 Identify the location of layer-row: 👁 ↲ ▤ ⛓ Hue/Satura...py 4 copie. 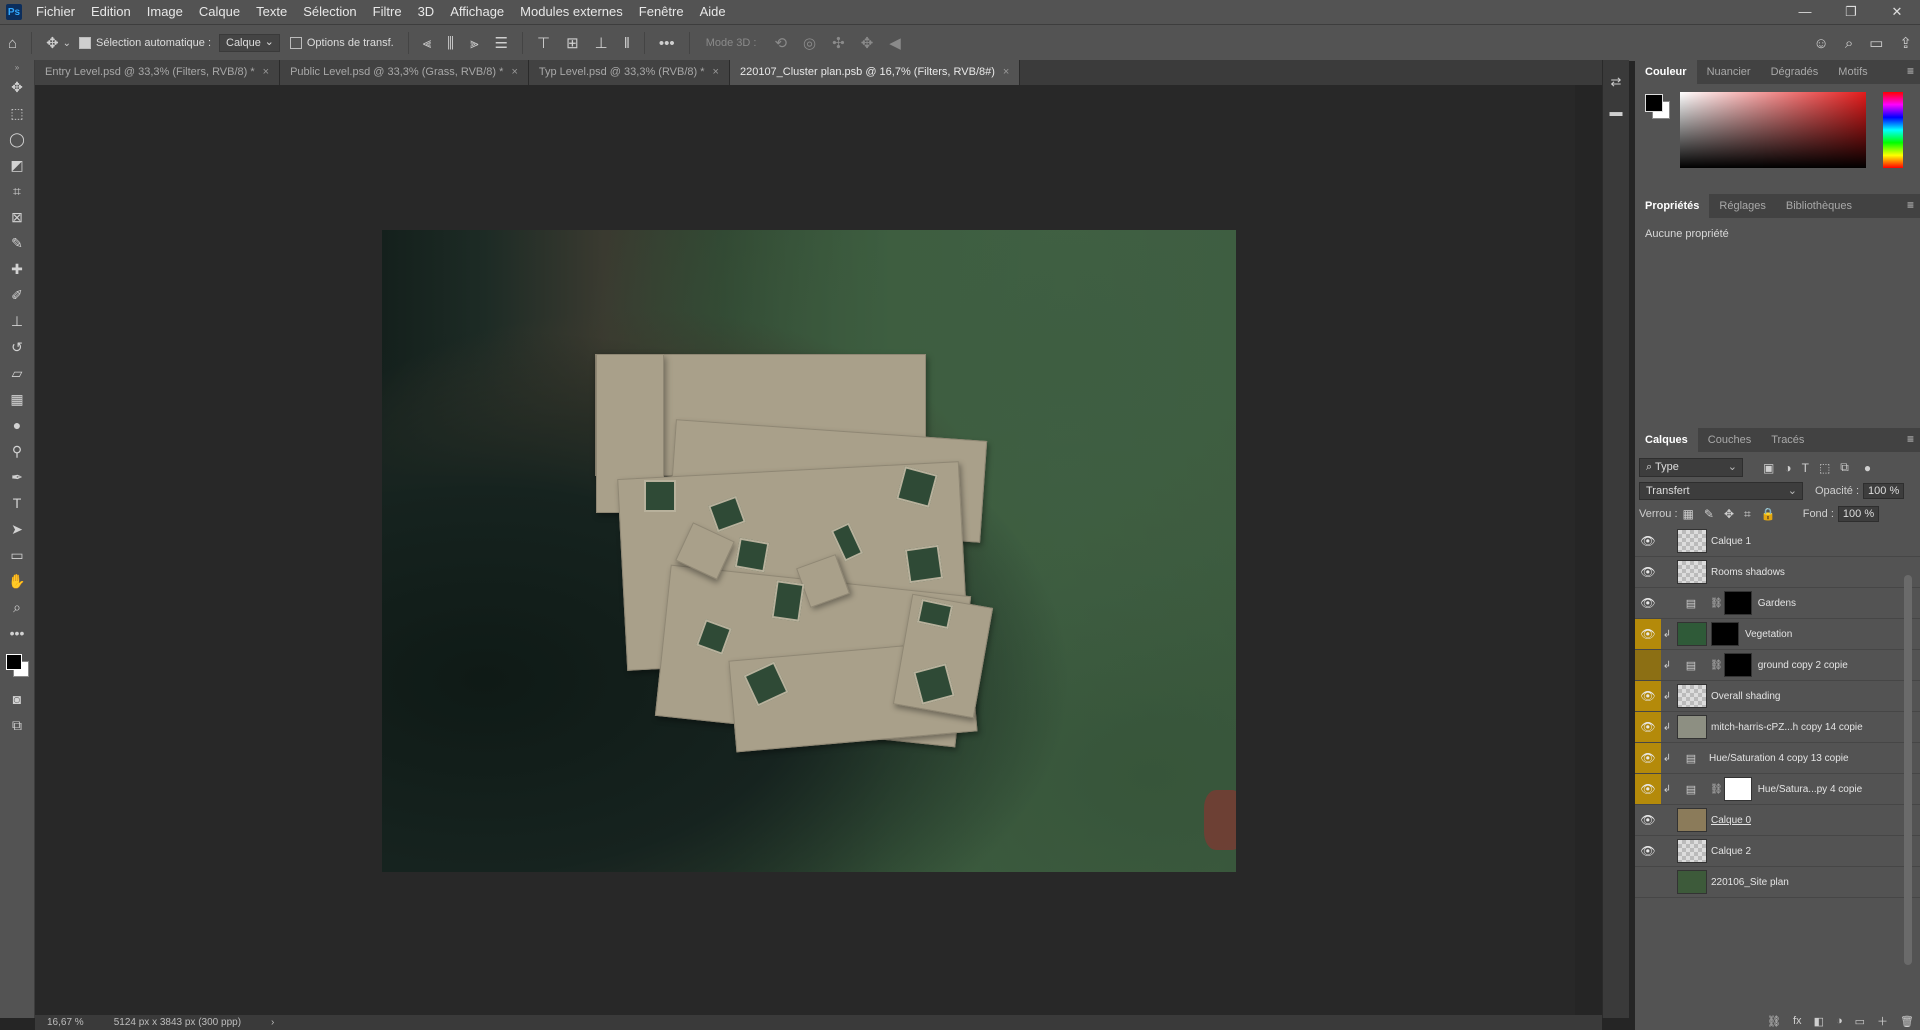
(1777, 789).